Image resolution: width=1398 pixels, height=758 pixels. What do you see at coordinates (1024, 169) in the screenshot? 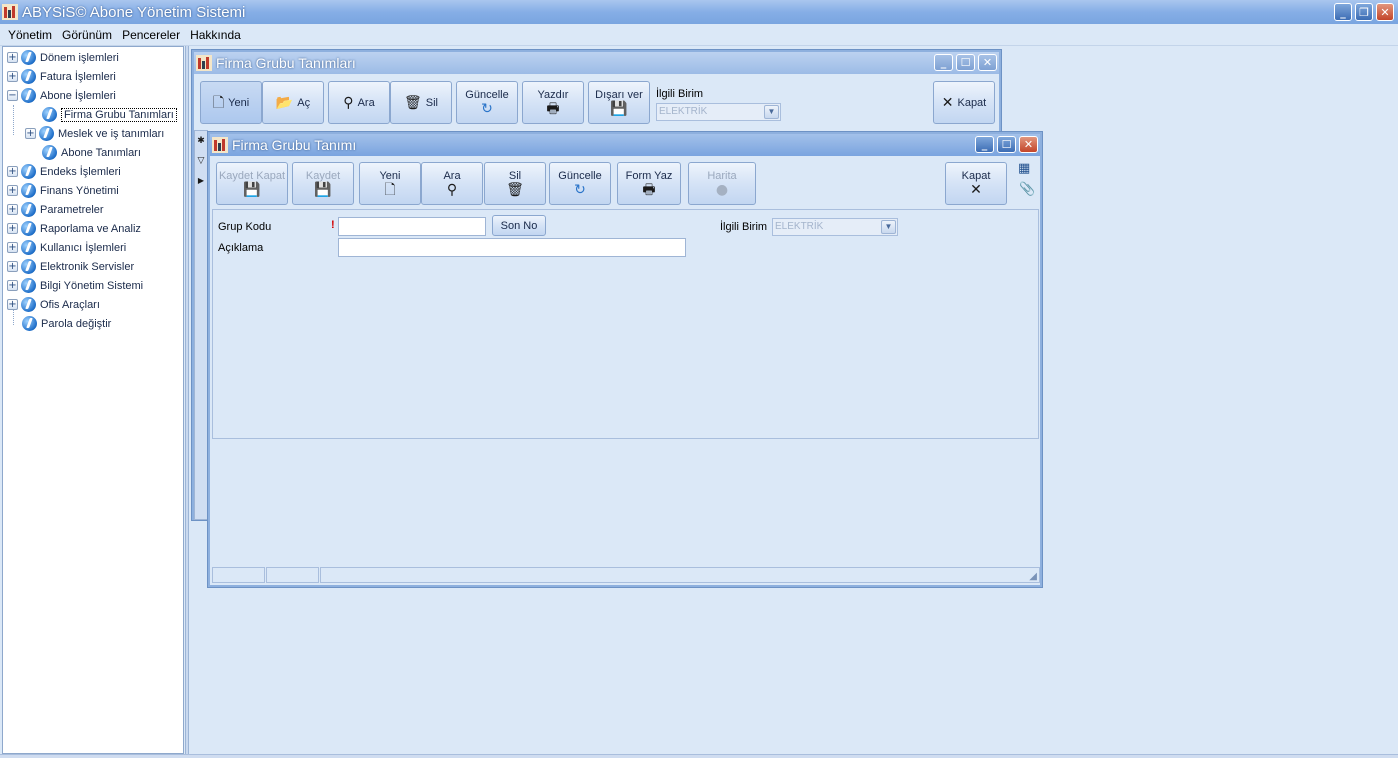
I see `calendar-grid-icon: ▦` at bounding box center [1024, 169].